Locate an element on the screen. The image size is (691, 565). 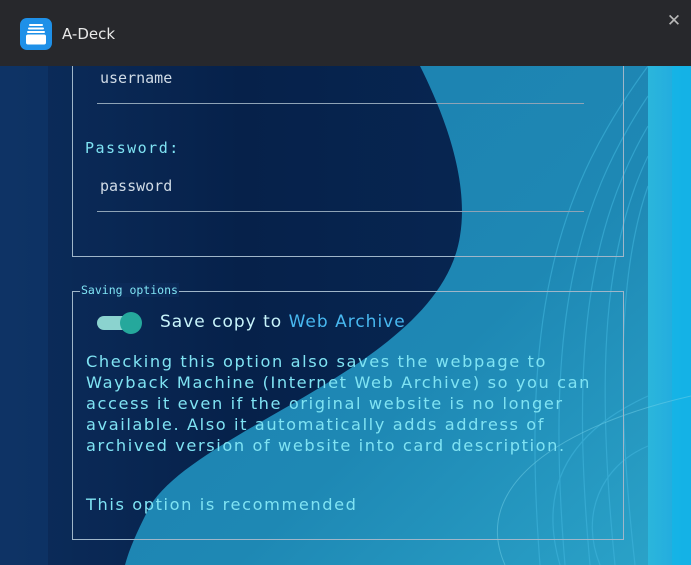
password-underline is located at coordinates (340, 211).